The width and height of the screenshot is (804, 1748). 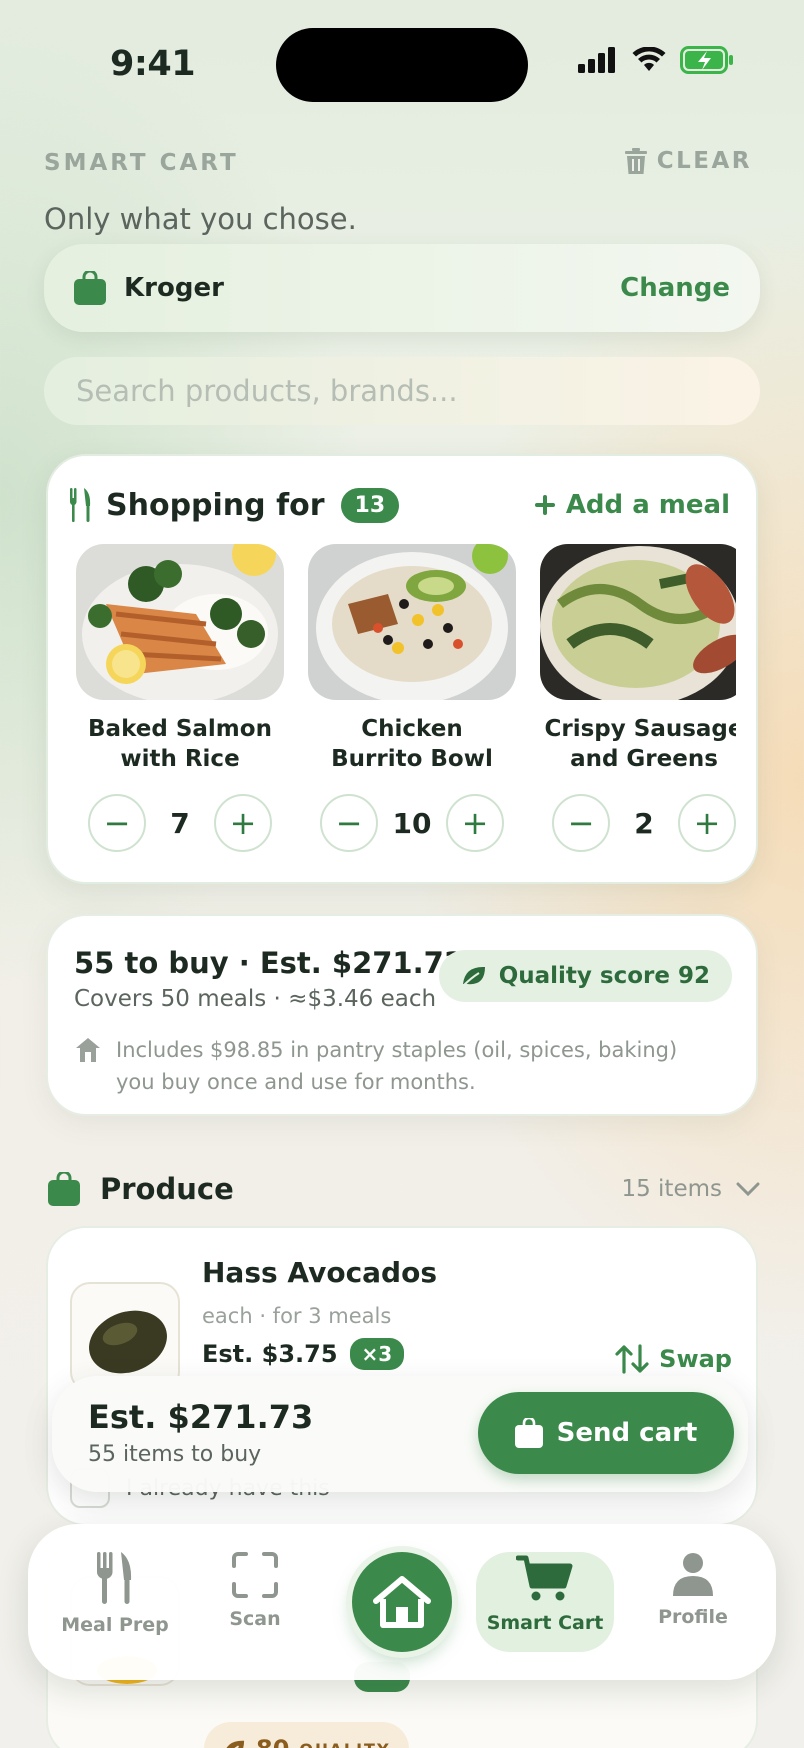 What do you see at coordinates (412, 744) in the screenshot?
I see `meal-name: Chicken Burrito Bowl` at bounding box center [412, 744].